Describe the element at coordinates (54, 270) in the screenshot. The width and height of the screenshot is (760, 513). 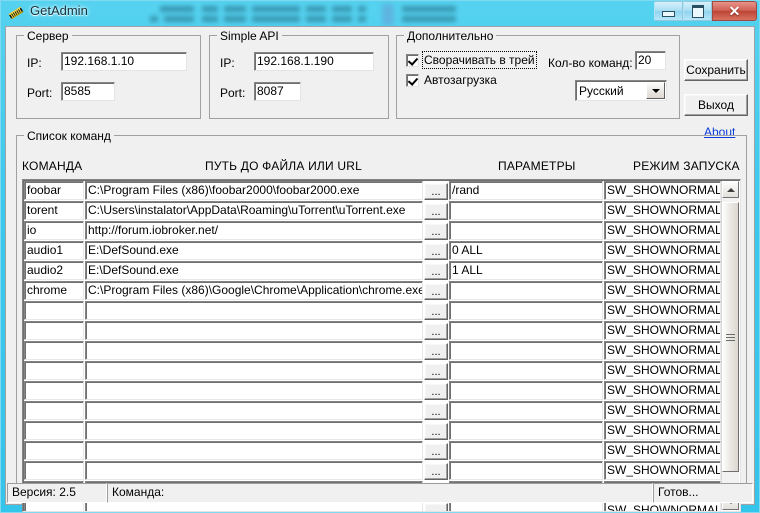
I see `cell-command: audio2` at that location.